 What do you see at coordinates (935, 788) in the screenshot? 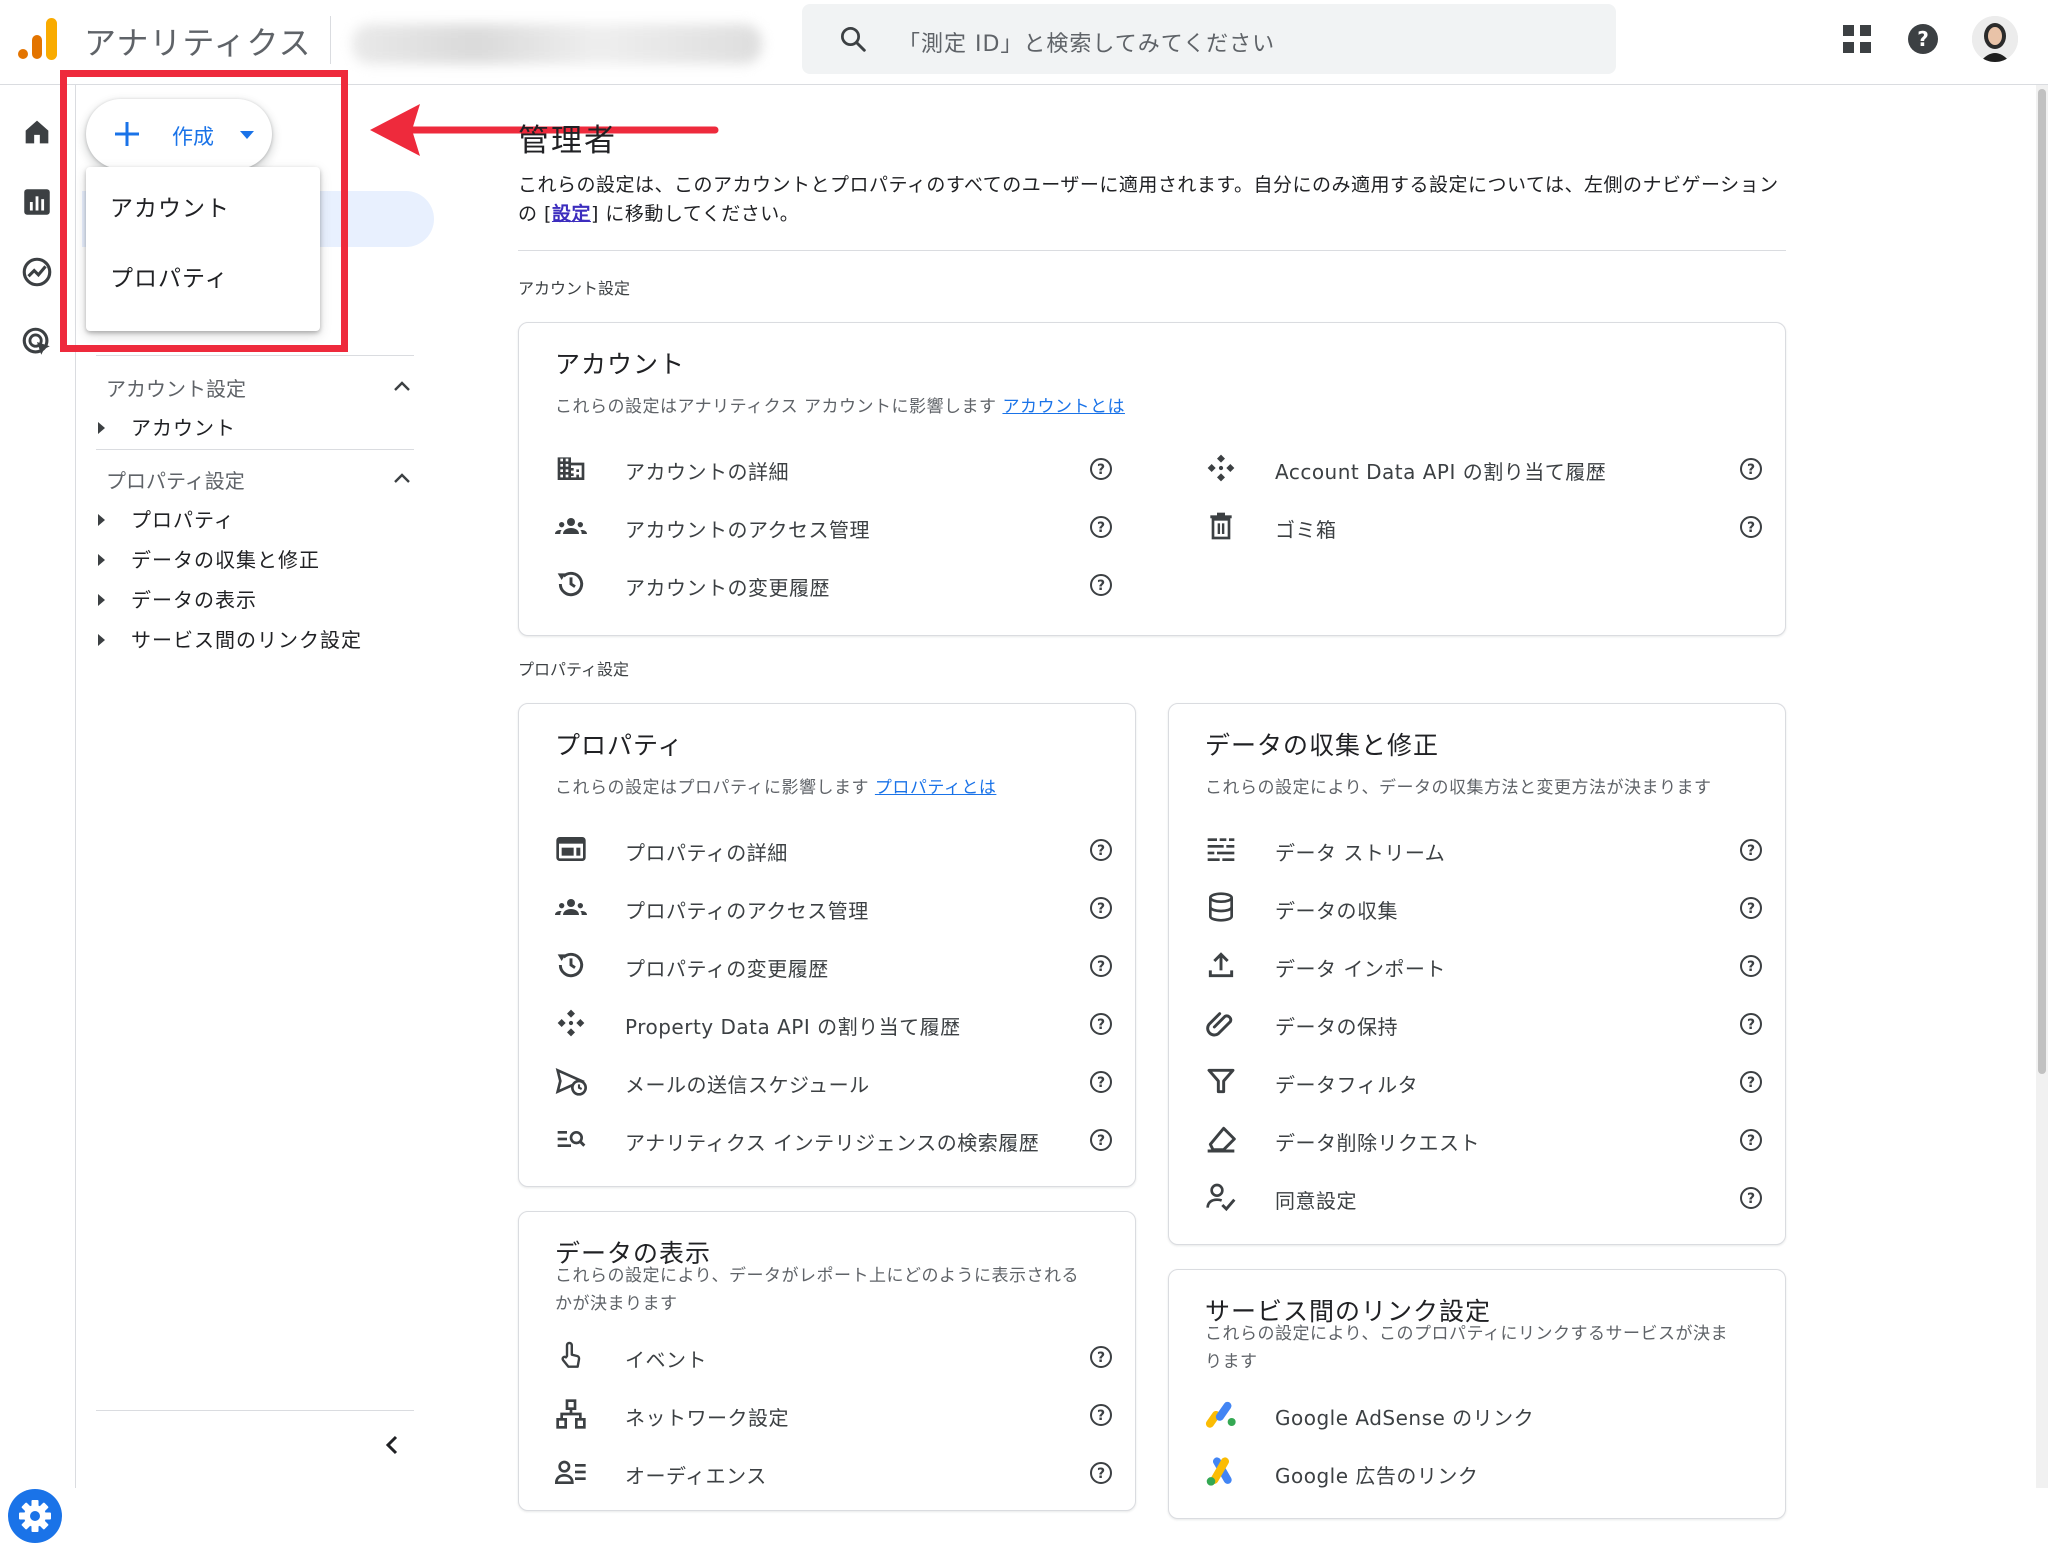
I see `what-is-property-link: プロパティとは` at bounding box center [935, 788].